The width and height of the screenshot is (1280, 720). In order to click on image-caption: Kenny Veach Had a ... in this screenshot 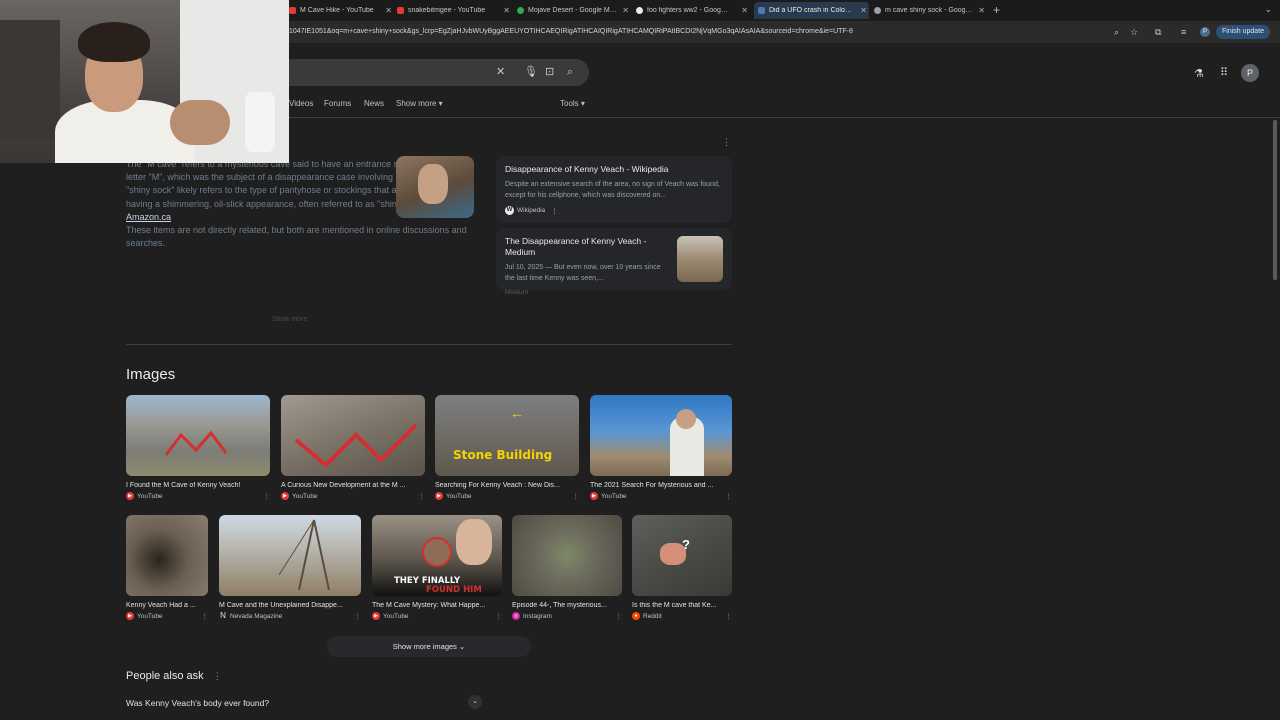, I will do `click(167, 605)`.